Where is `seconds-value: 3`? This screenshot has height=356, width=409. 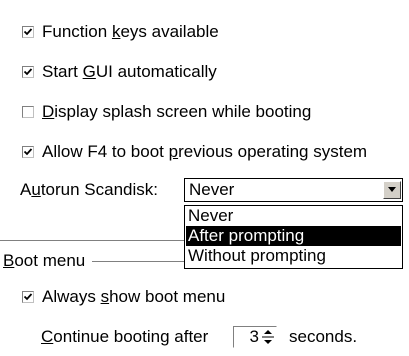
seconds-value: 3 is located at coordinates (247, 337).